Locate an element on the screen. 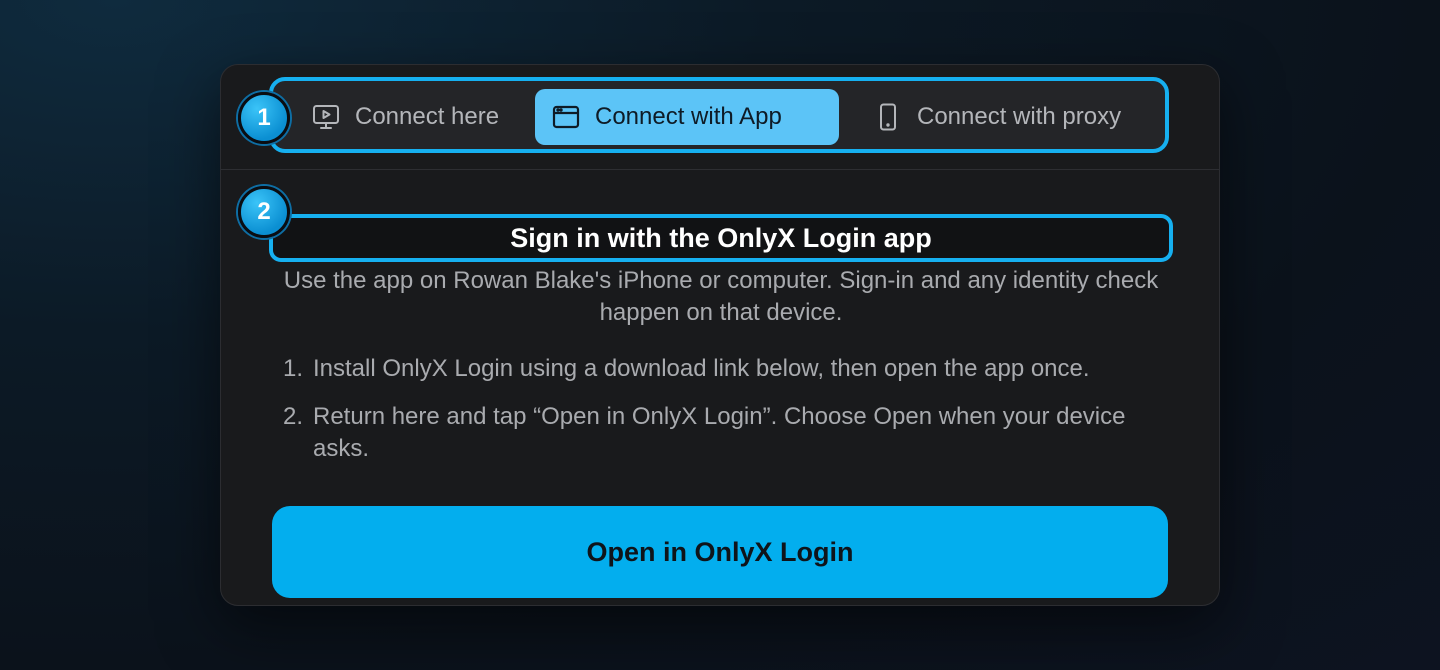 Image resolution: width=1440 pixels, height=670 pixels. step-number: 2. is located at coordinates (293, 416).